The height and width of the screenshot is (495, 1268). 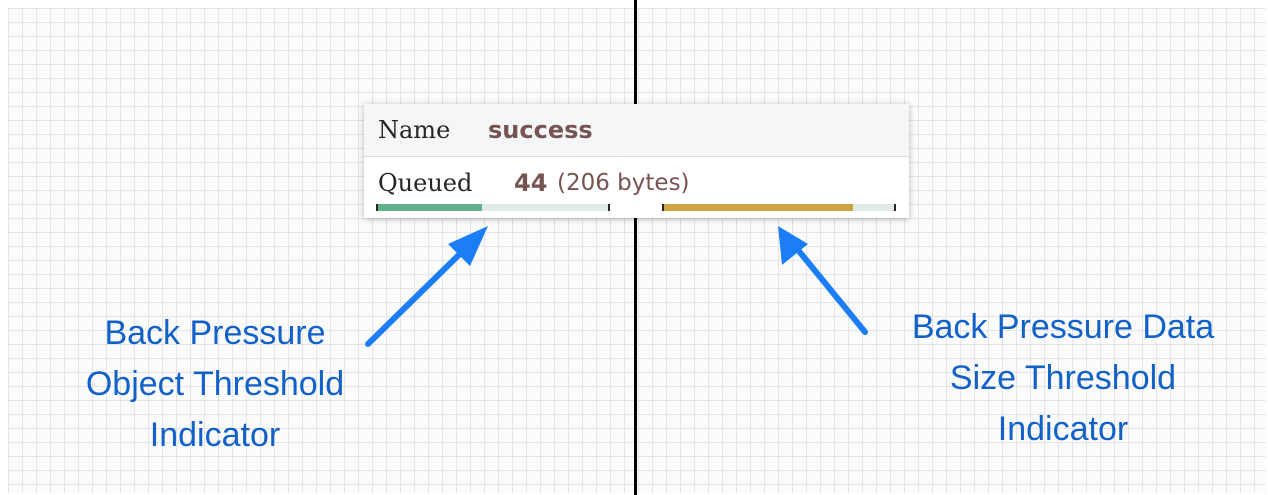 I want to click on right-arrow, so click(x=823, y=280).